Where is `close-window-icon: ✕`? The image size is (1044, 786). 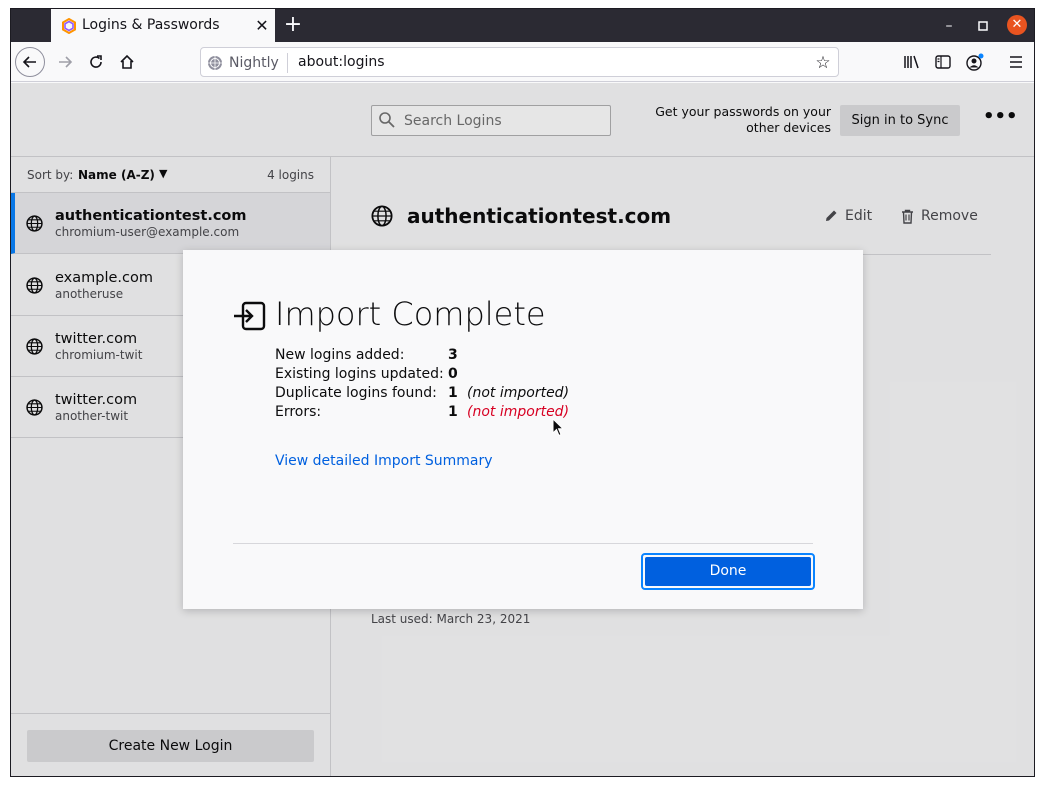 close-window-icon: ✕ is located at coordinates (1017, 25).